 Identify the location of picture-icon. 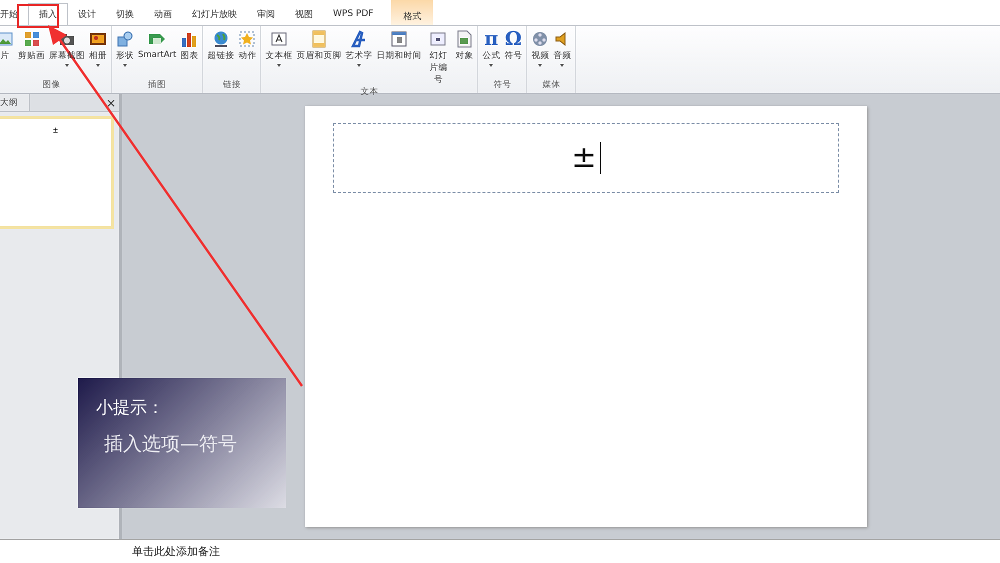
(7, 39).